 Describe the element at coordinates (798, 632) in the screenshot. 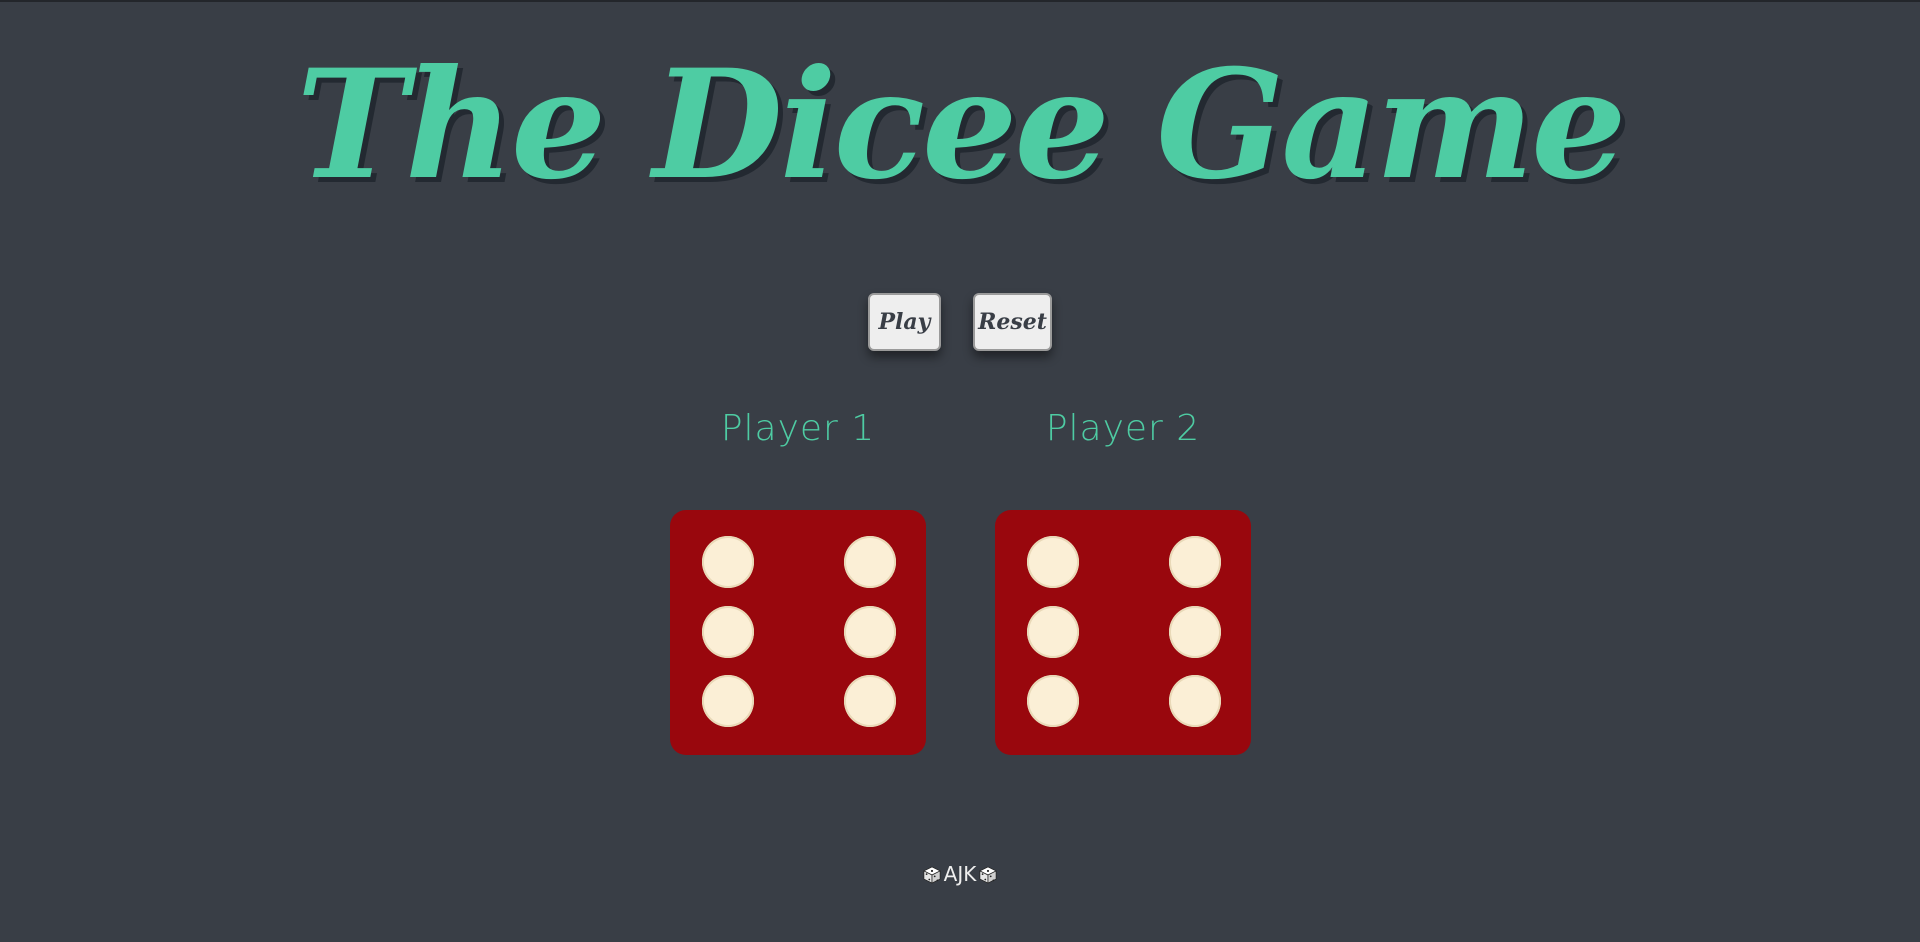

I see `player-1-die` at that location.